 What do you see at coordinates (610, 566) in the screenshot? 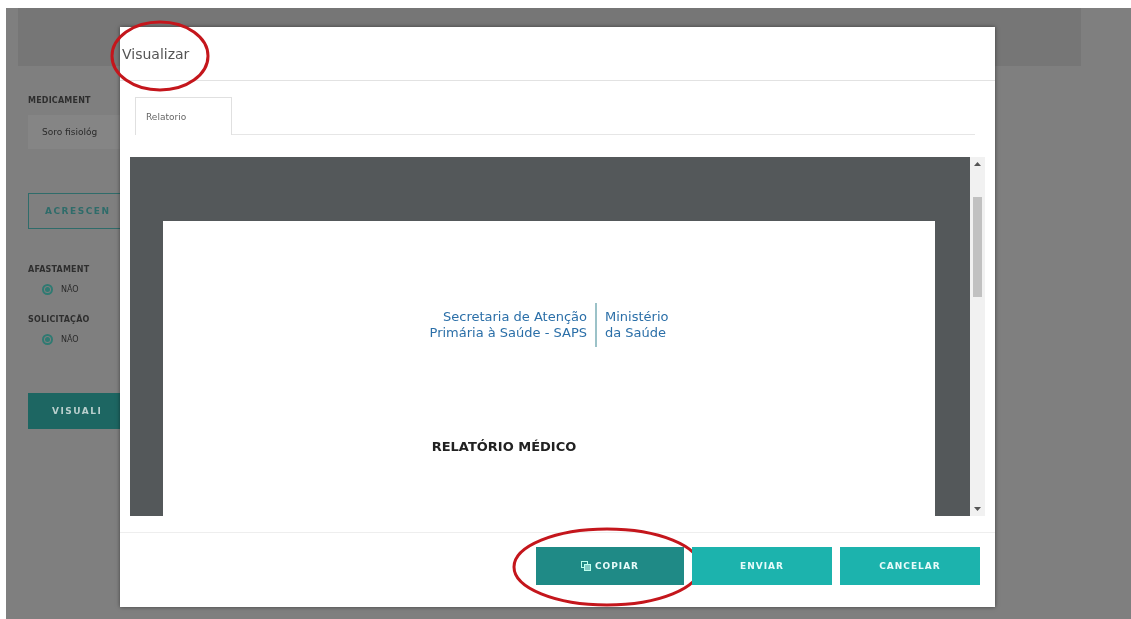
I see `copy-button: COPIAR` at bounding box center [610, 566].